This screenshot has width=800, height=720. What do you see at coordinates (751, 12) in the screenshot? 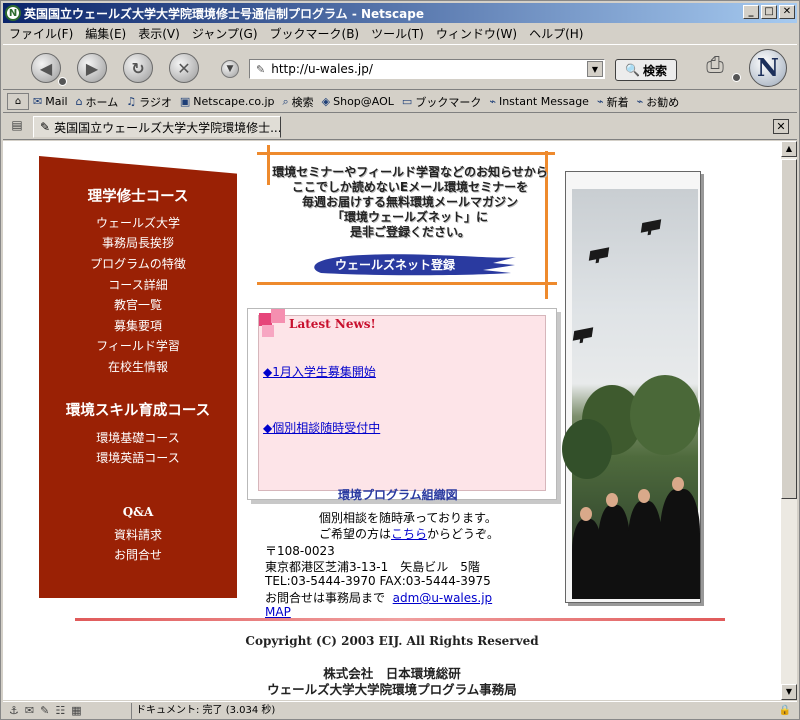
I see `minimize-button: _` at bounding box center [751, 12].